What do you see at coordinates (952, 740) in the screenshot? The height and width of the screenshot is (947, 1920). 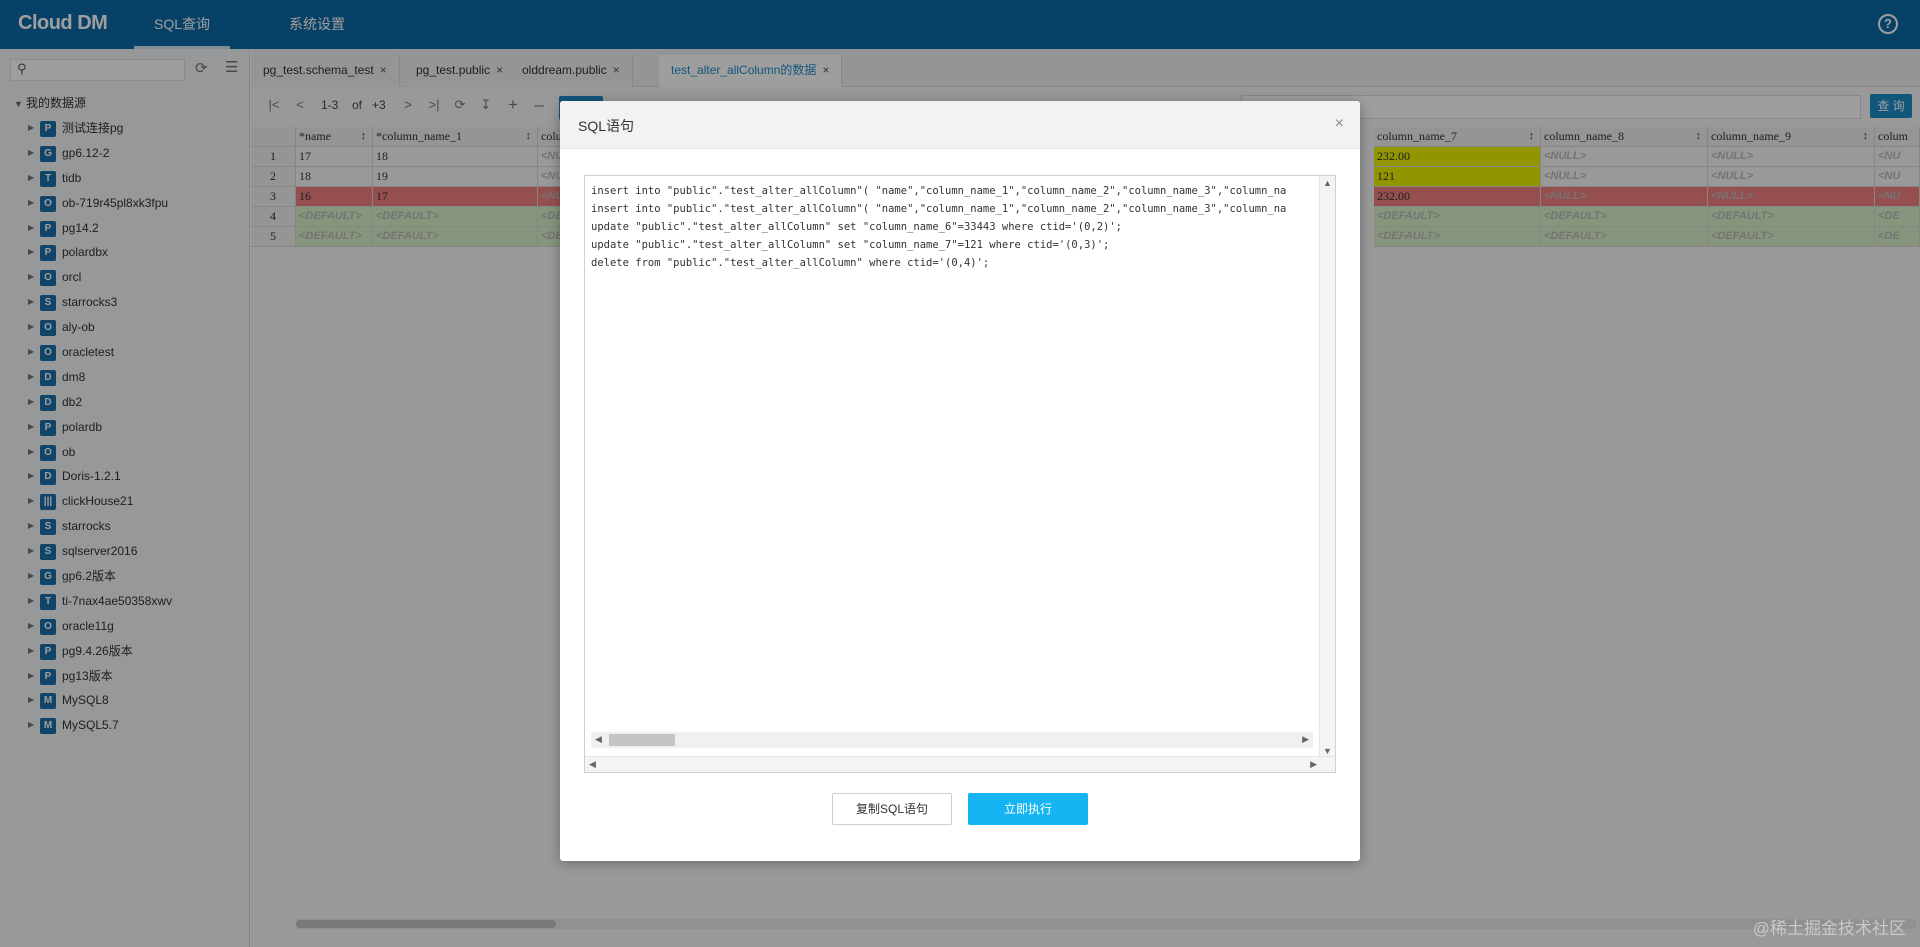 I see `editor-horizontal-scrollbar: ◀ ▶` at bounding box center [952, 740].